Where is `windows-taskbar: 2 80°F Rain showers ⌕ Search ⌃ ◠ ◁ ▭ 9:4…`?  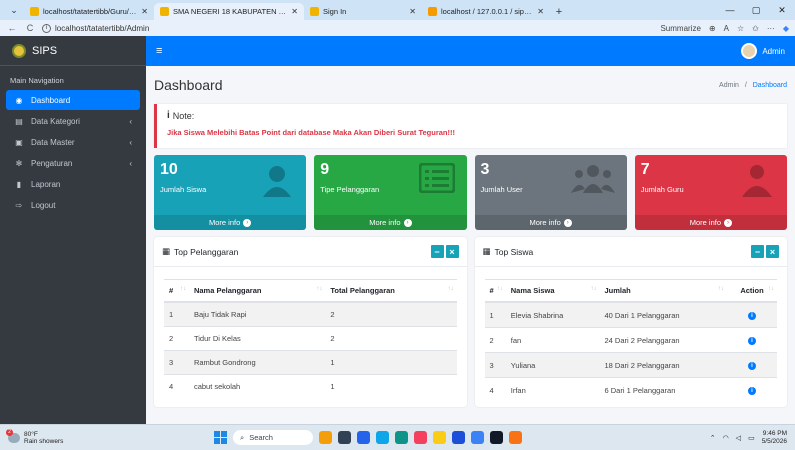 windows-taskbar: 2 80°F Rain showers ⌕ Search ⌃ ◠ ◁ ▭ 9:4… is located at coordinates (397, 437).